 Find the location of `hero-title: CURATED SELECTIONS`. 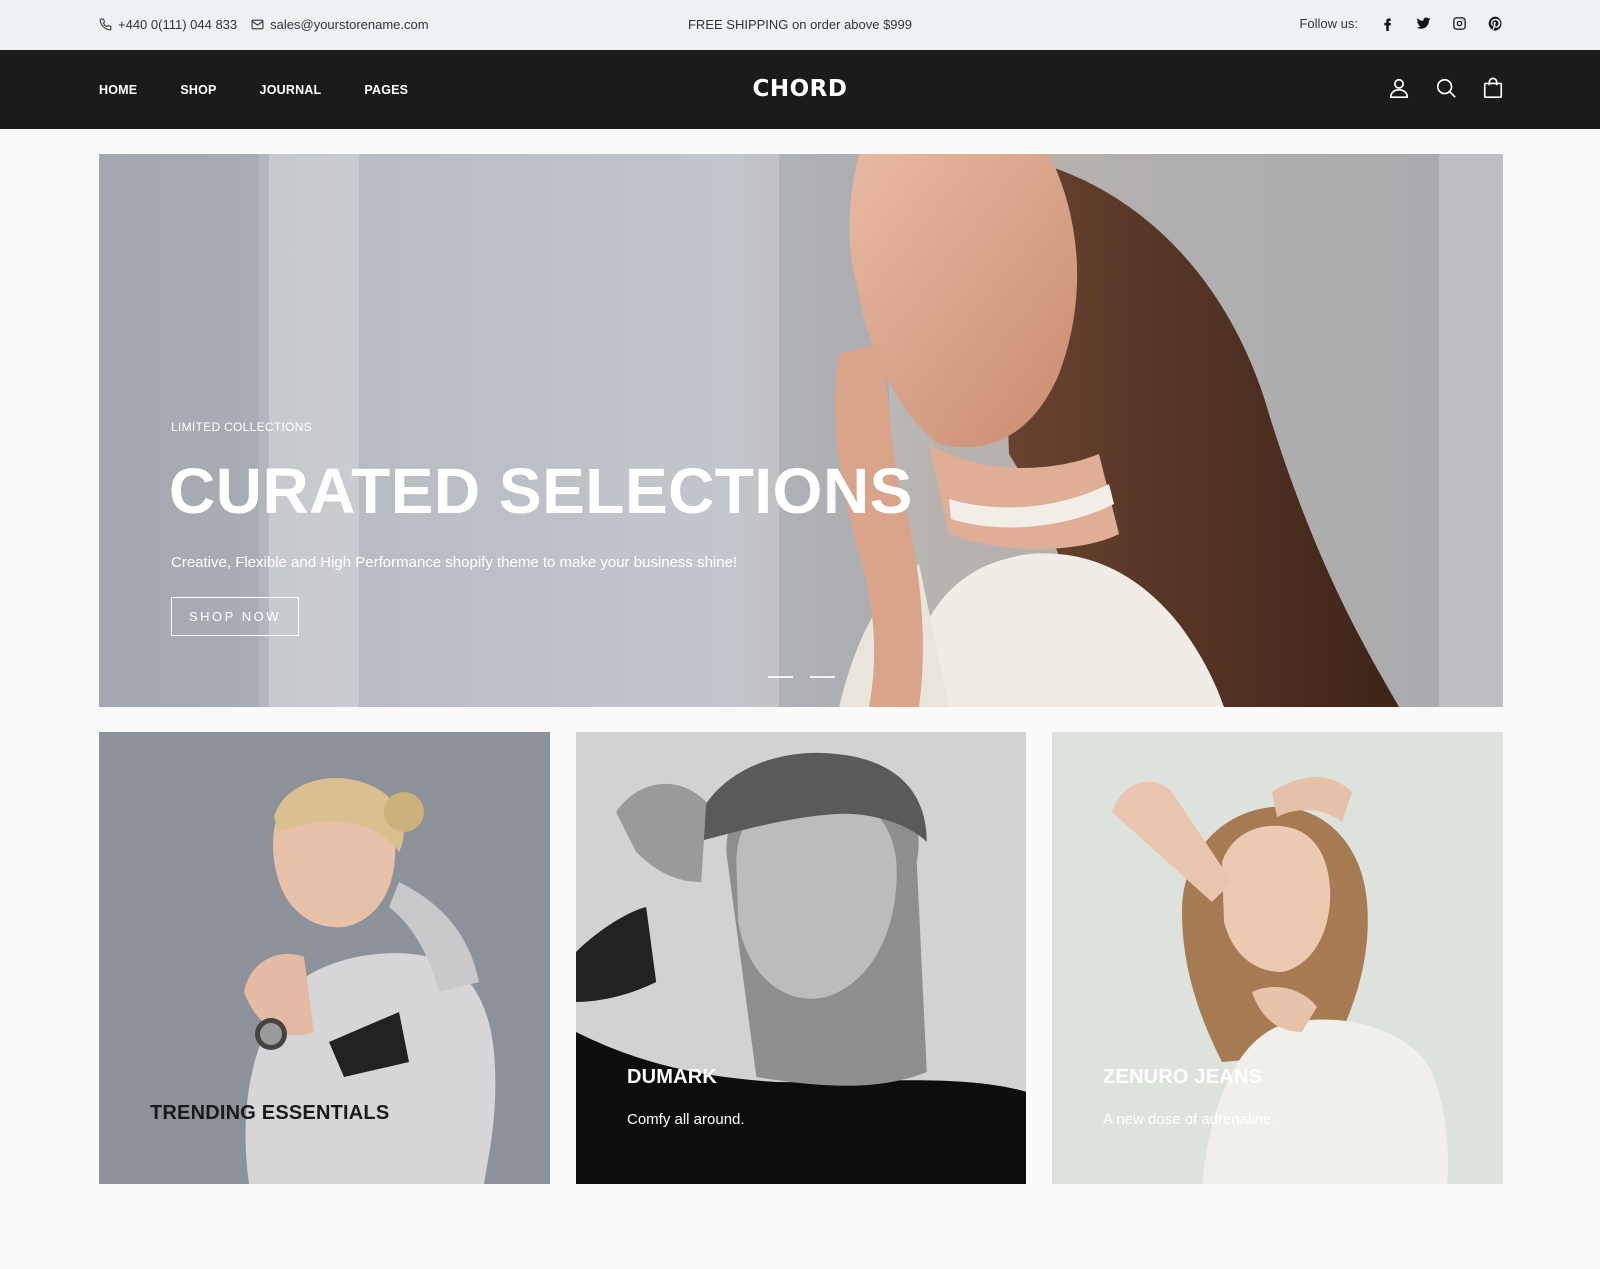

hero-title: CURATED SELECTIONS is located at coordinates (541, 491).